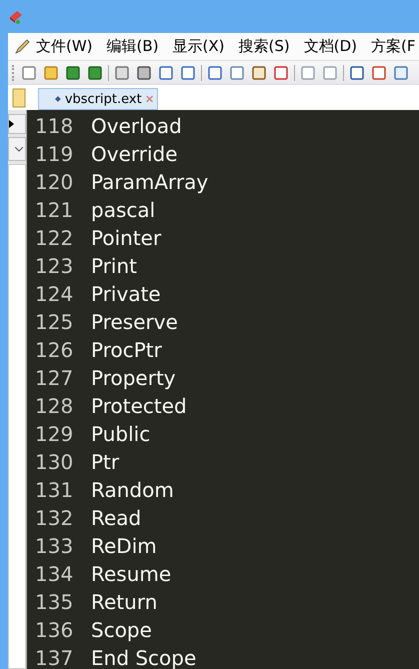 This screenshot has height=669, width=419. Describe the element at coordinates (264, 46) in the screenshot. I see `menu-item: 搜索(S)` at that location.